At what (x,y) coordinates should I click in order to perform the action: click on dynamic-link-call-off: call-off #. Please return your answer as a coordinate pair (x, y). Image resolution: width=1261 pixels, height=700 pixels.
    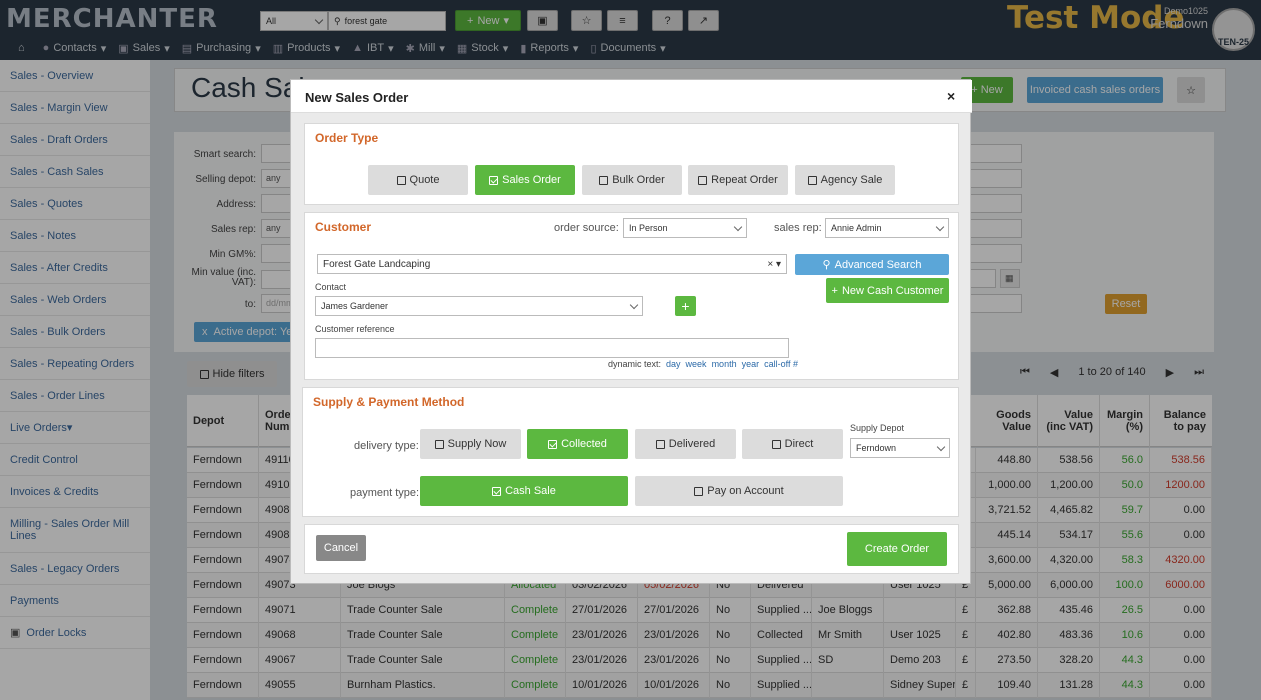
    Looking at the image, I should click on (781, 364).